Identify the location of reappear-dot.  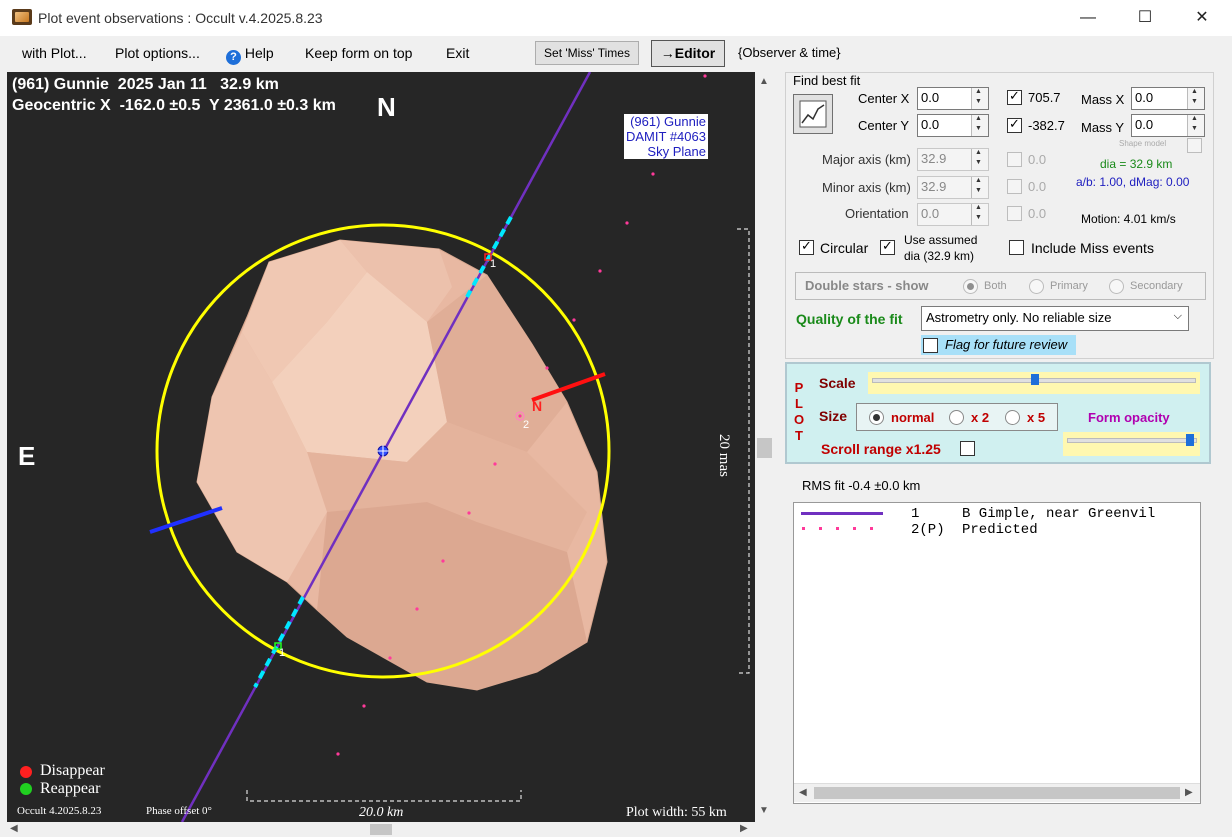
(26, 789).